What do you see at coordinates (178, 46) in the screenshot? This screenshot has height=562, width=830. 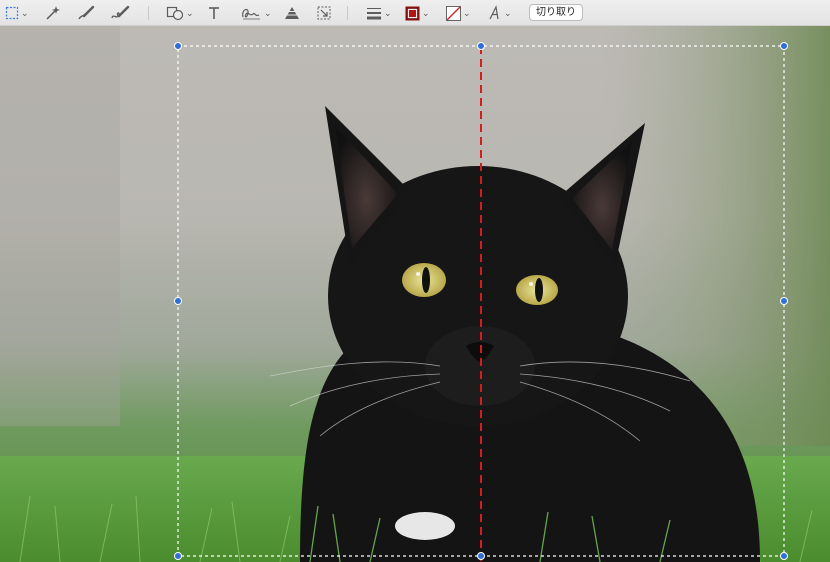 I see `resize-handle-top-left` at bounding box center [178, 46].